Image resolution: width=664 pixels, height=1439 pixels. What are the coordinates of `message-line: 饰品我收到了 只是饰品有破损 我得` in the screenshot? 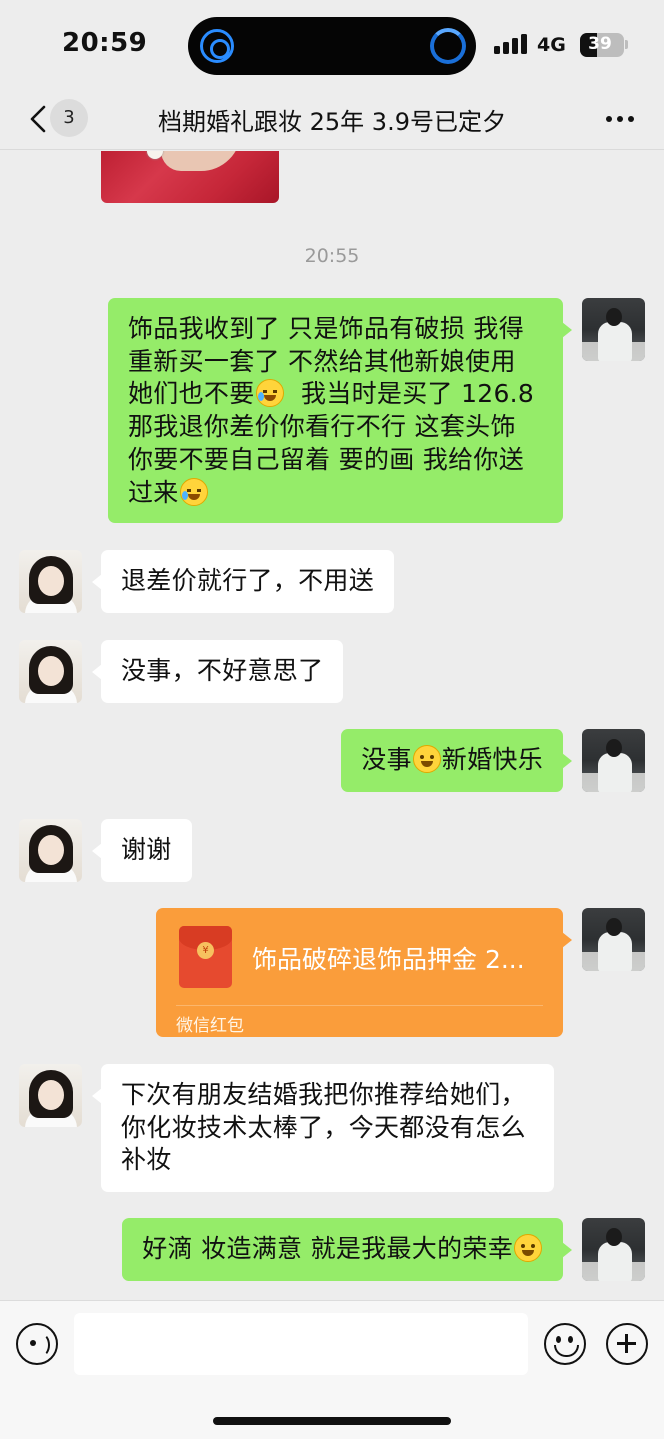 It's located at (326, 328).